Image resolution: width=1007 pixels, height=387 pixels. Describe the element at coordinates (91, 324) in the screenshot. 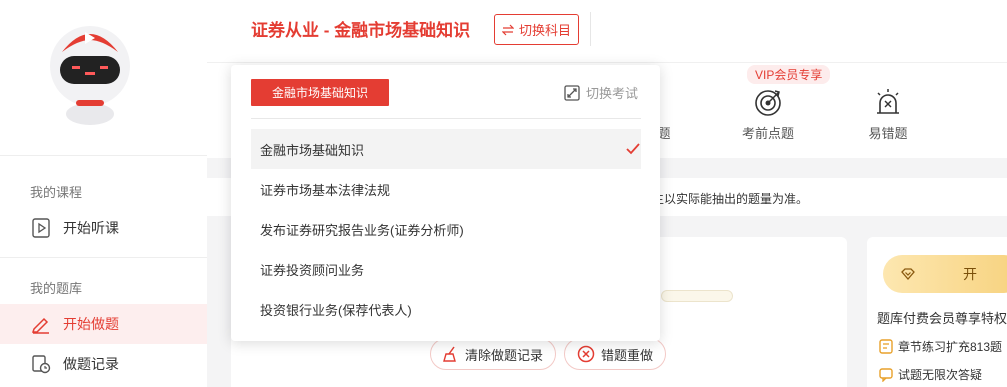

I see `sidebar-item-label: 开始做题` at that location.